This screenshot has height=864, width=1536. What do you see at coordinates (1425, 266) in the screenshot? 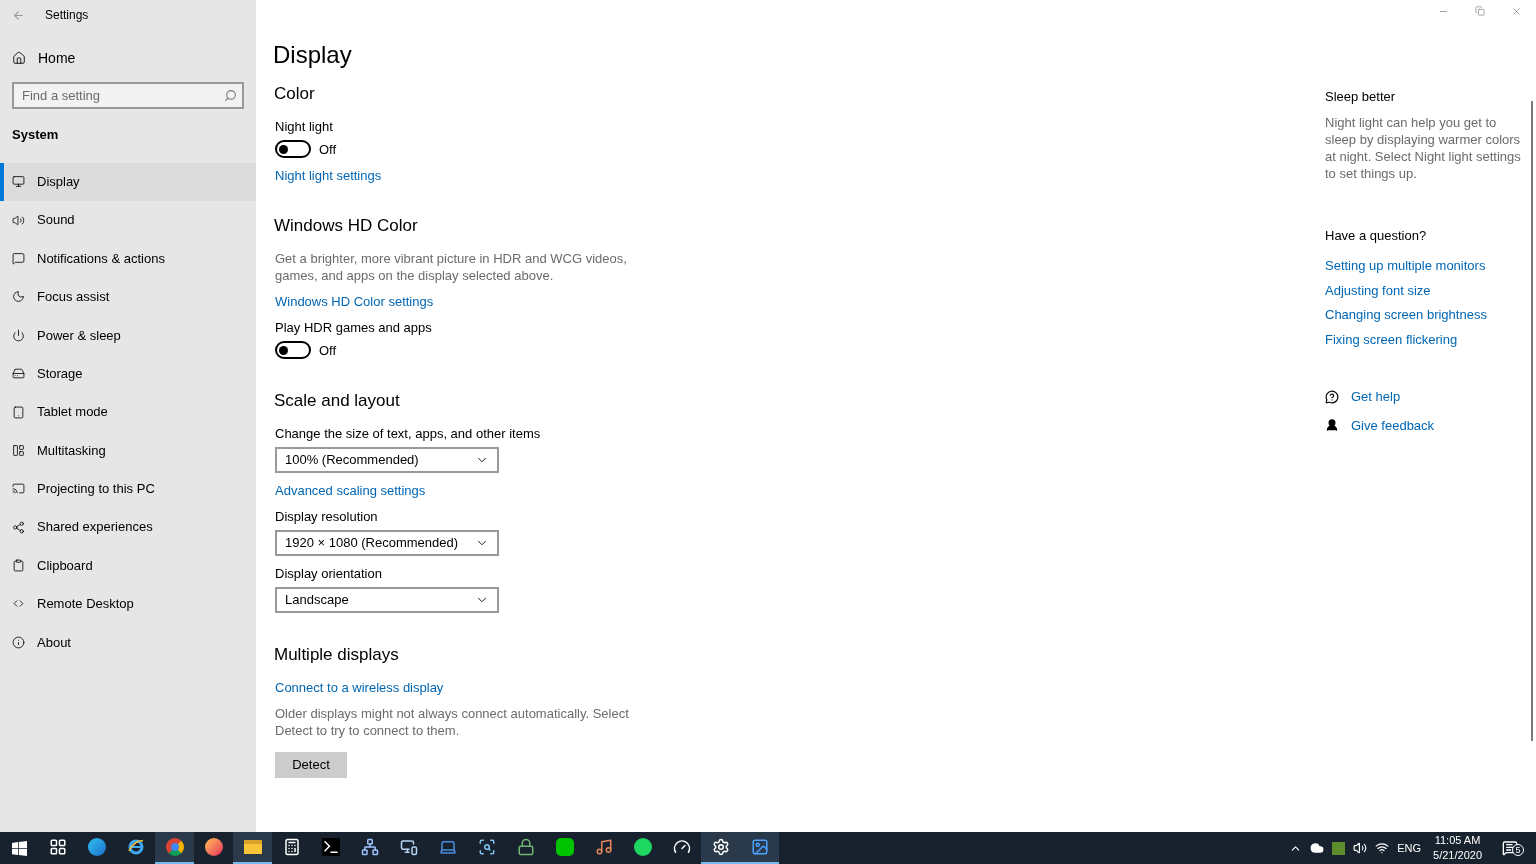
I see `help-link: Setting up multiple monitors` at bounding box center [1425, 266].